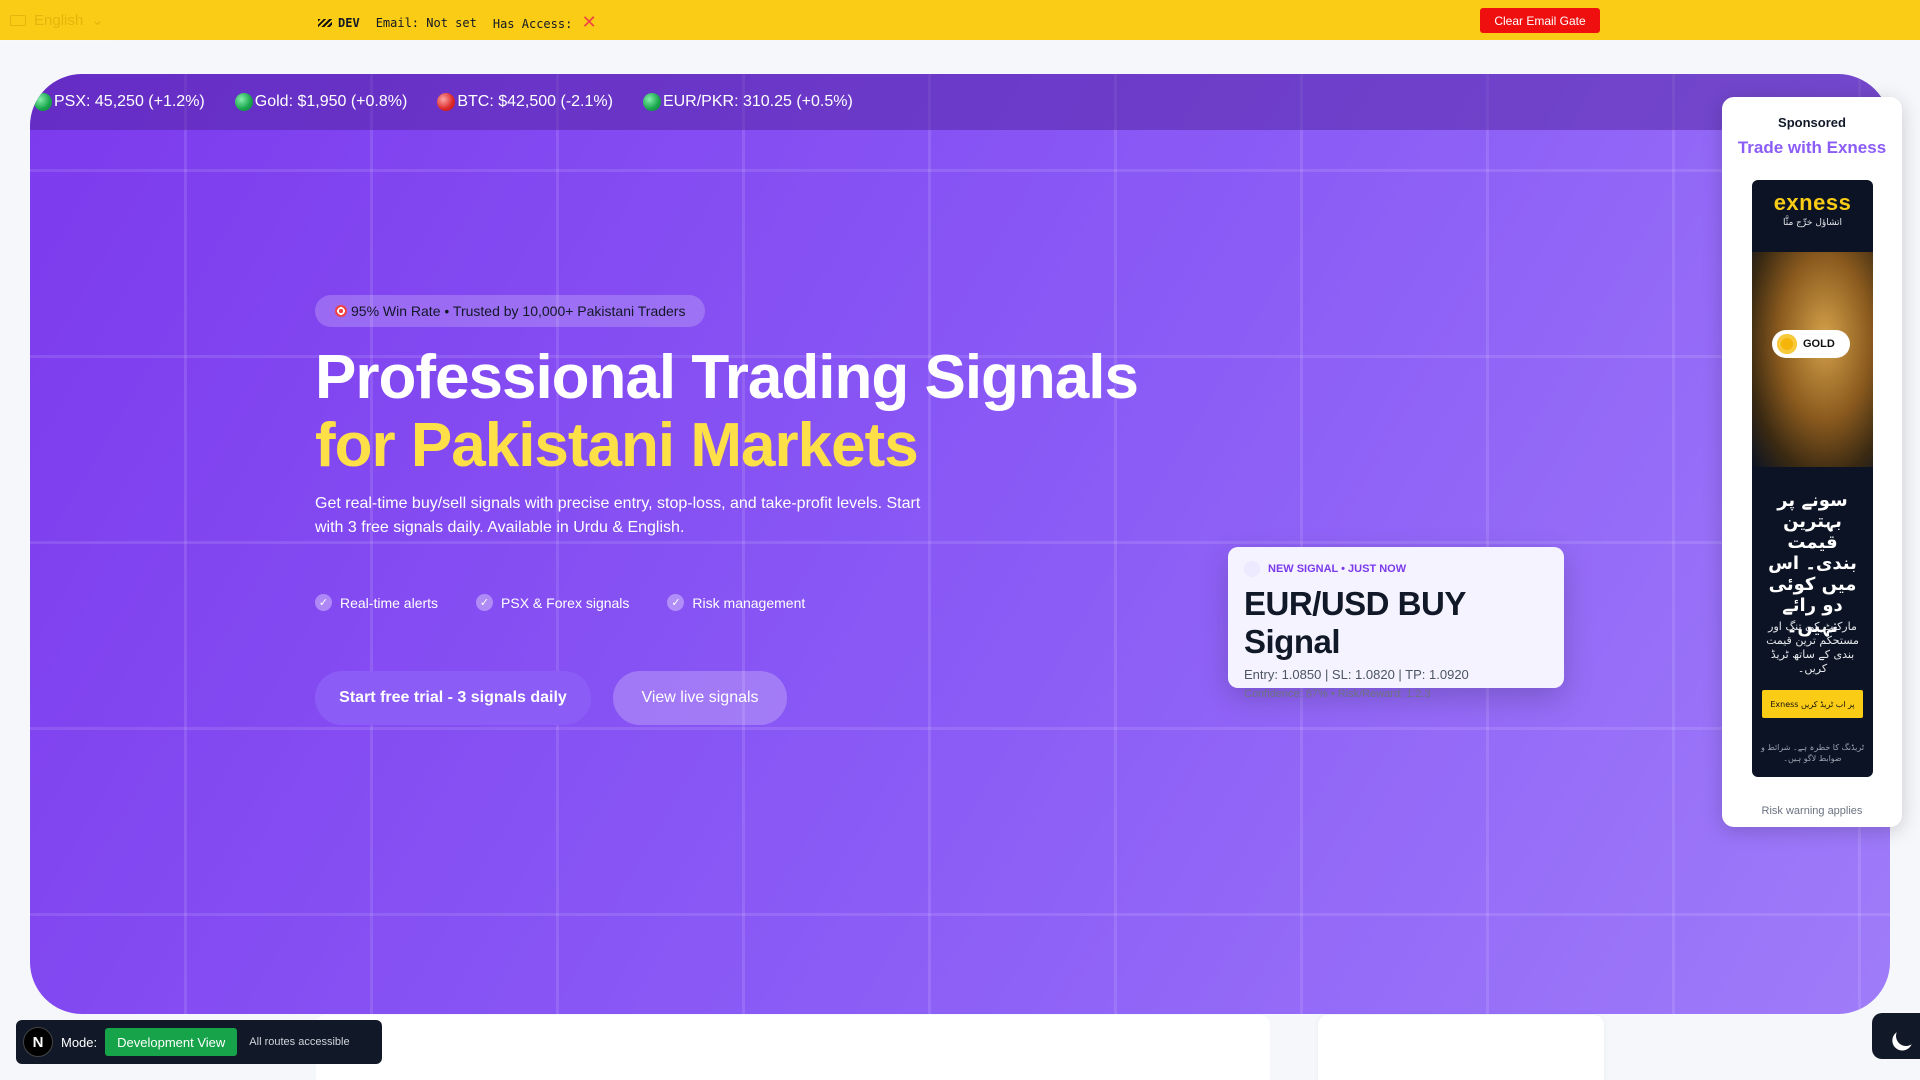 The image size is (1920, 1080). What do you see at coordinates (1812, 223) in the screenshot?
I see `ad-tagline: اتشاؤل خرِّج مثَّا` at bounding box center [1812, 223].